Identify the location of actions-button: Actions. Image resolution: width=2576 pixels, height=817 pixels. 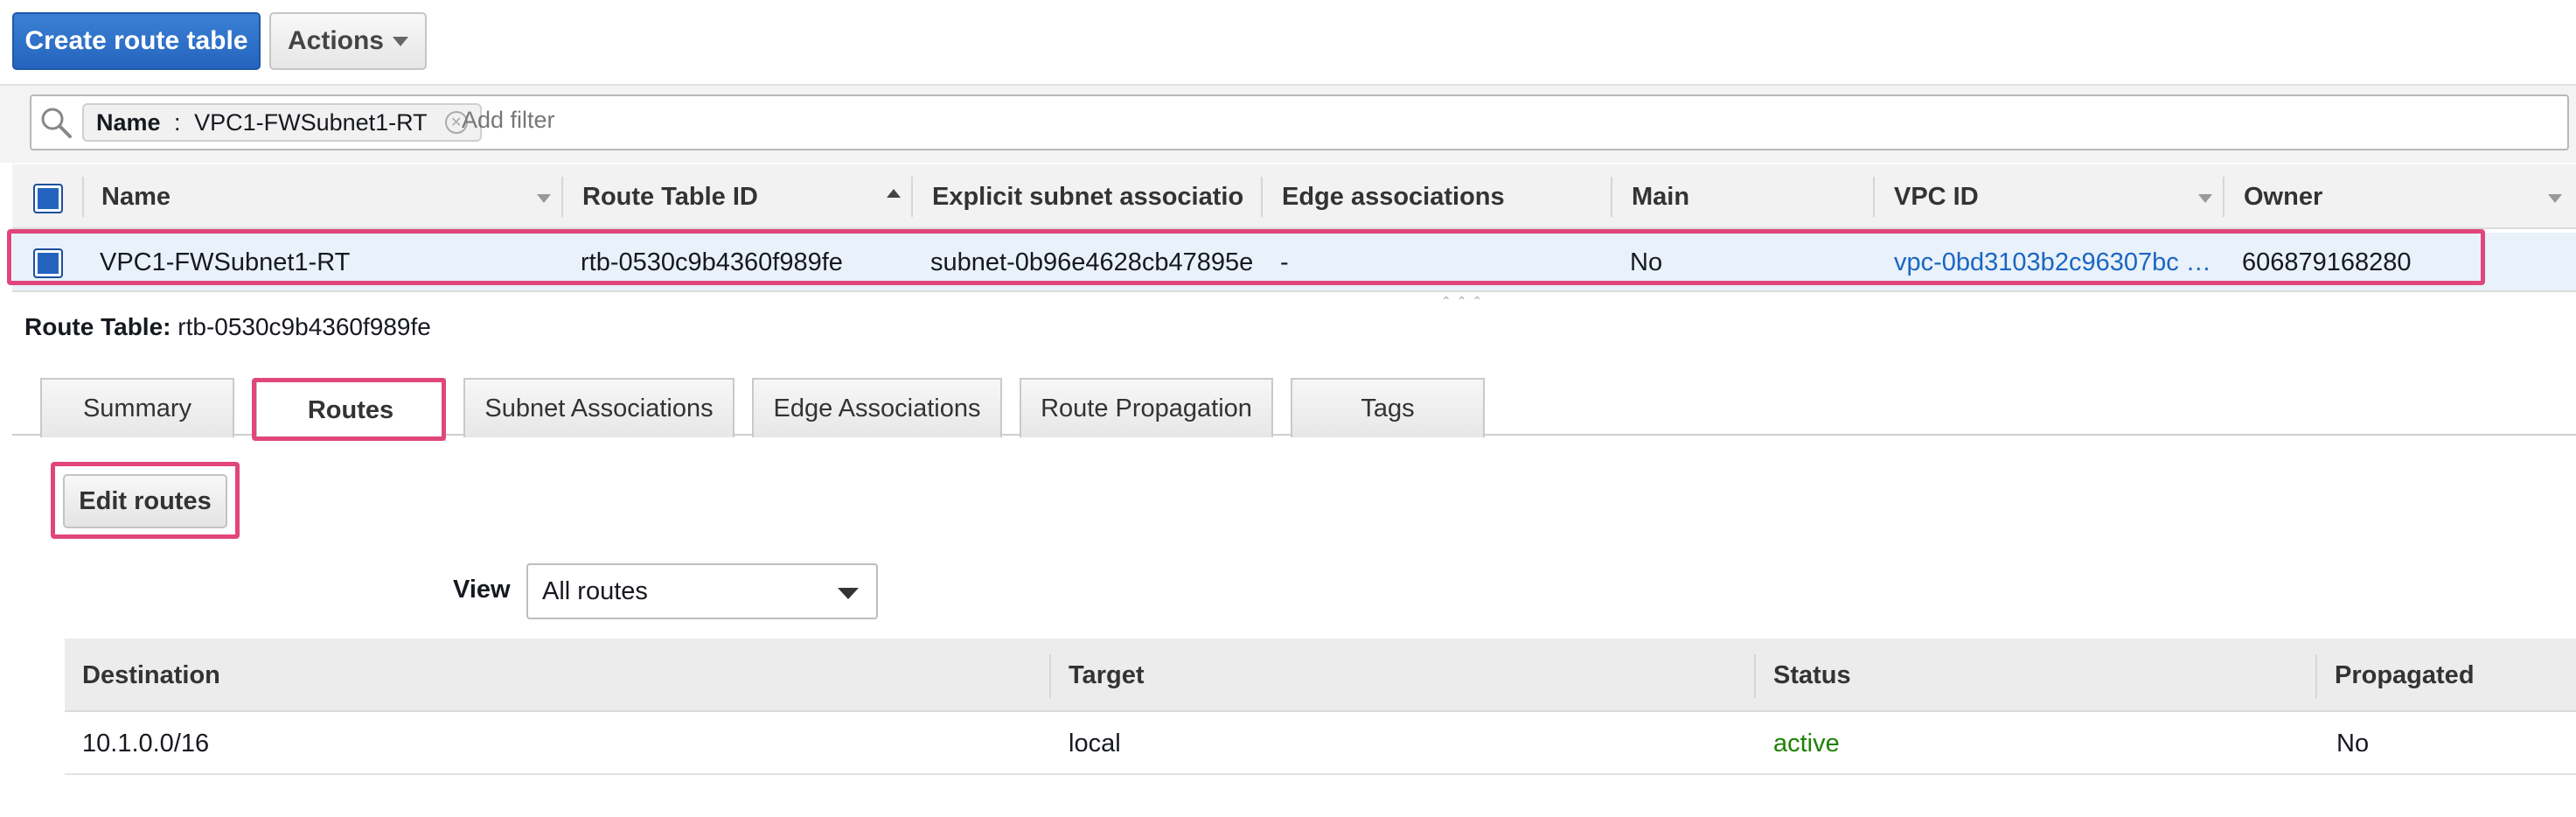
(348, 41).